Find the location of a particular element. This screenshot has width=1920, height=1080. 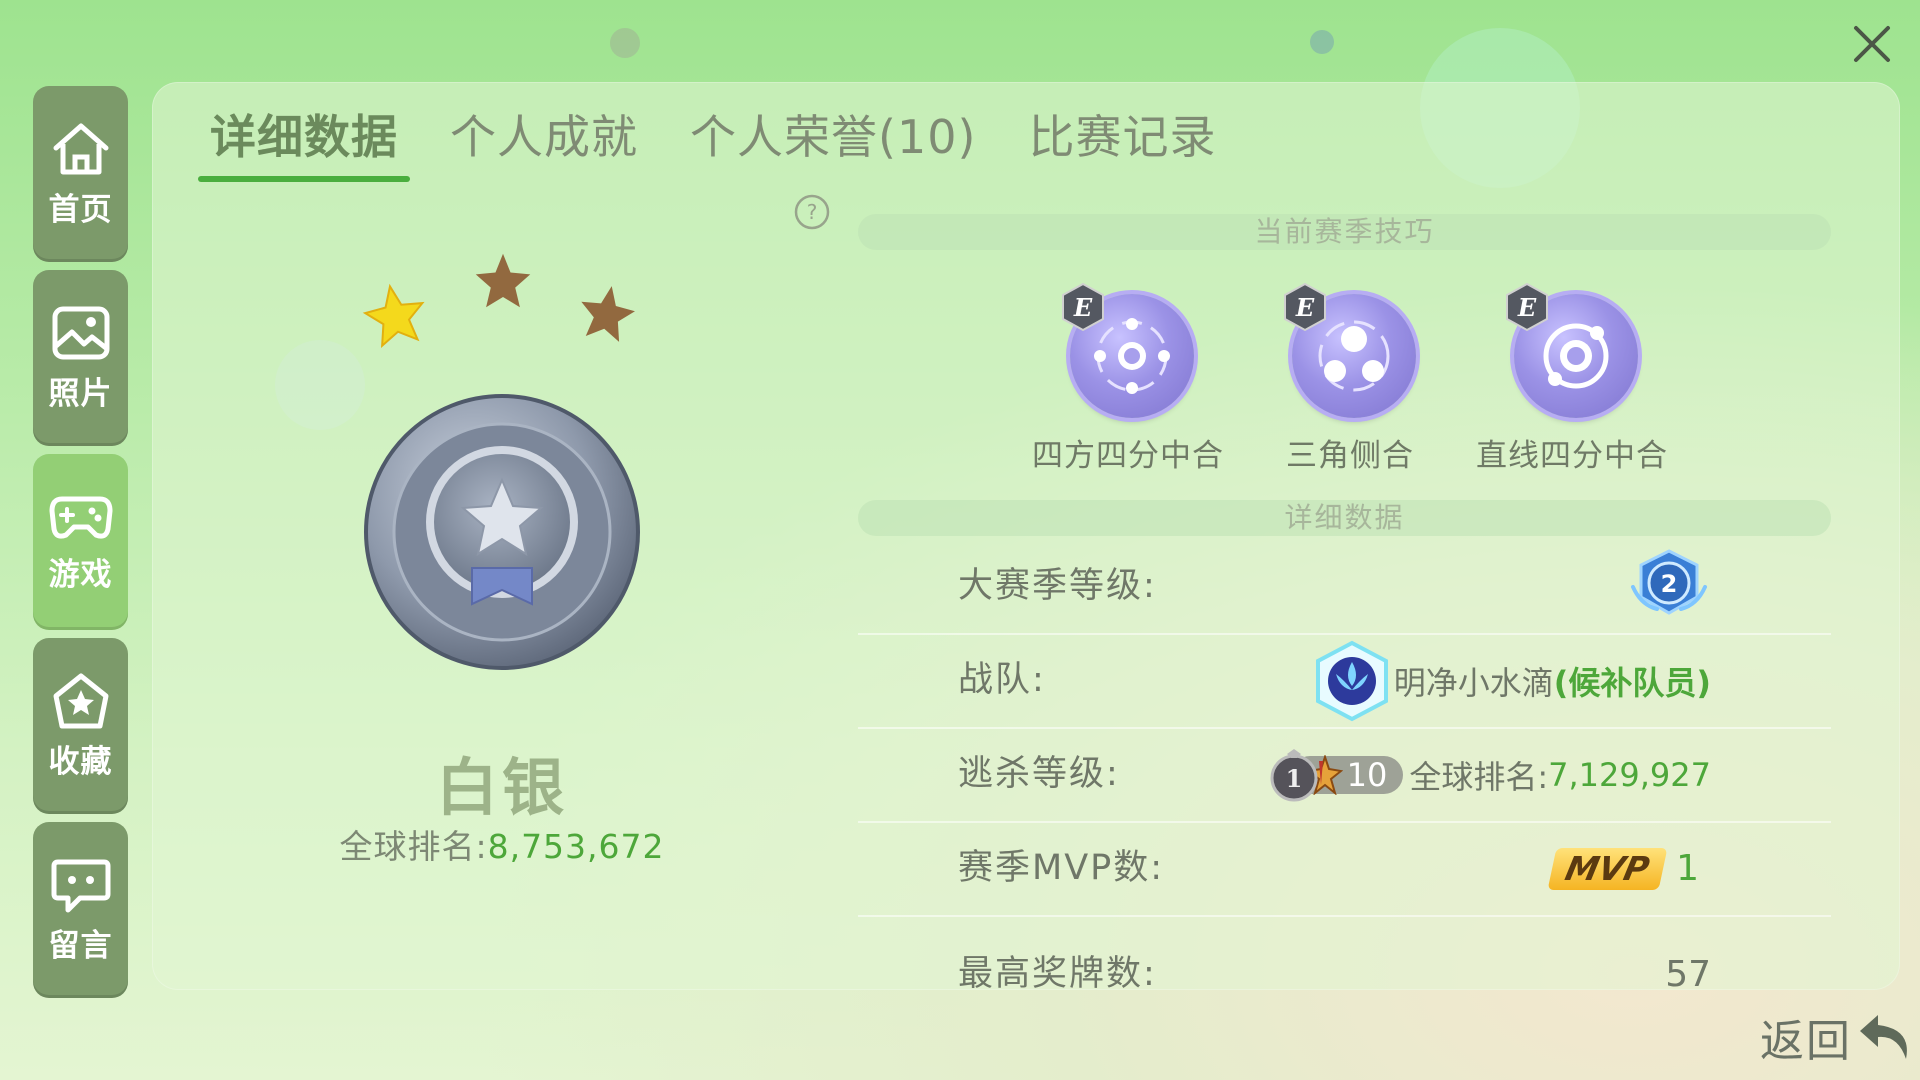

tab-detailed-data: 详细数据 is located at coordinates (304, 141).